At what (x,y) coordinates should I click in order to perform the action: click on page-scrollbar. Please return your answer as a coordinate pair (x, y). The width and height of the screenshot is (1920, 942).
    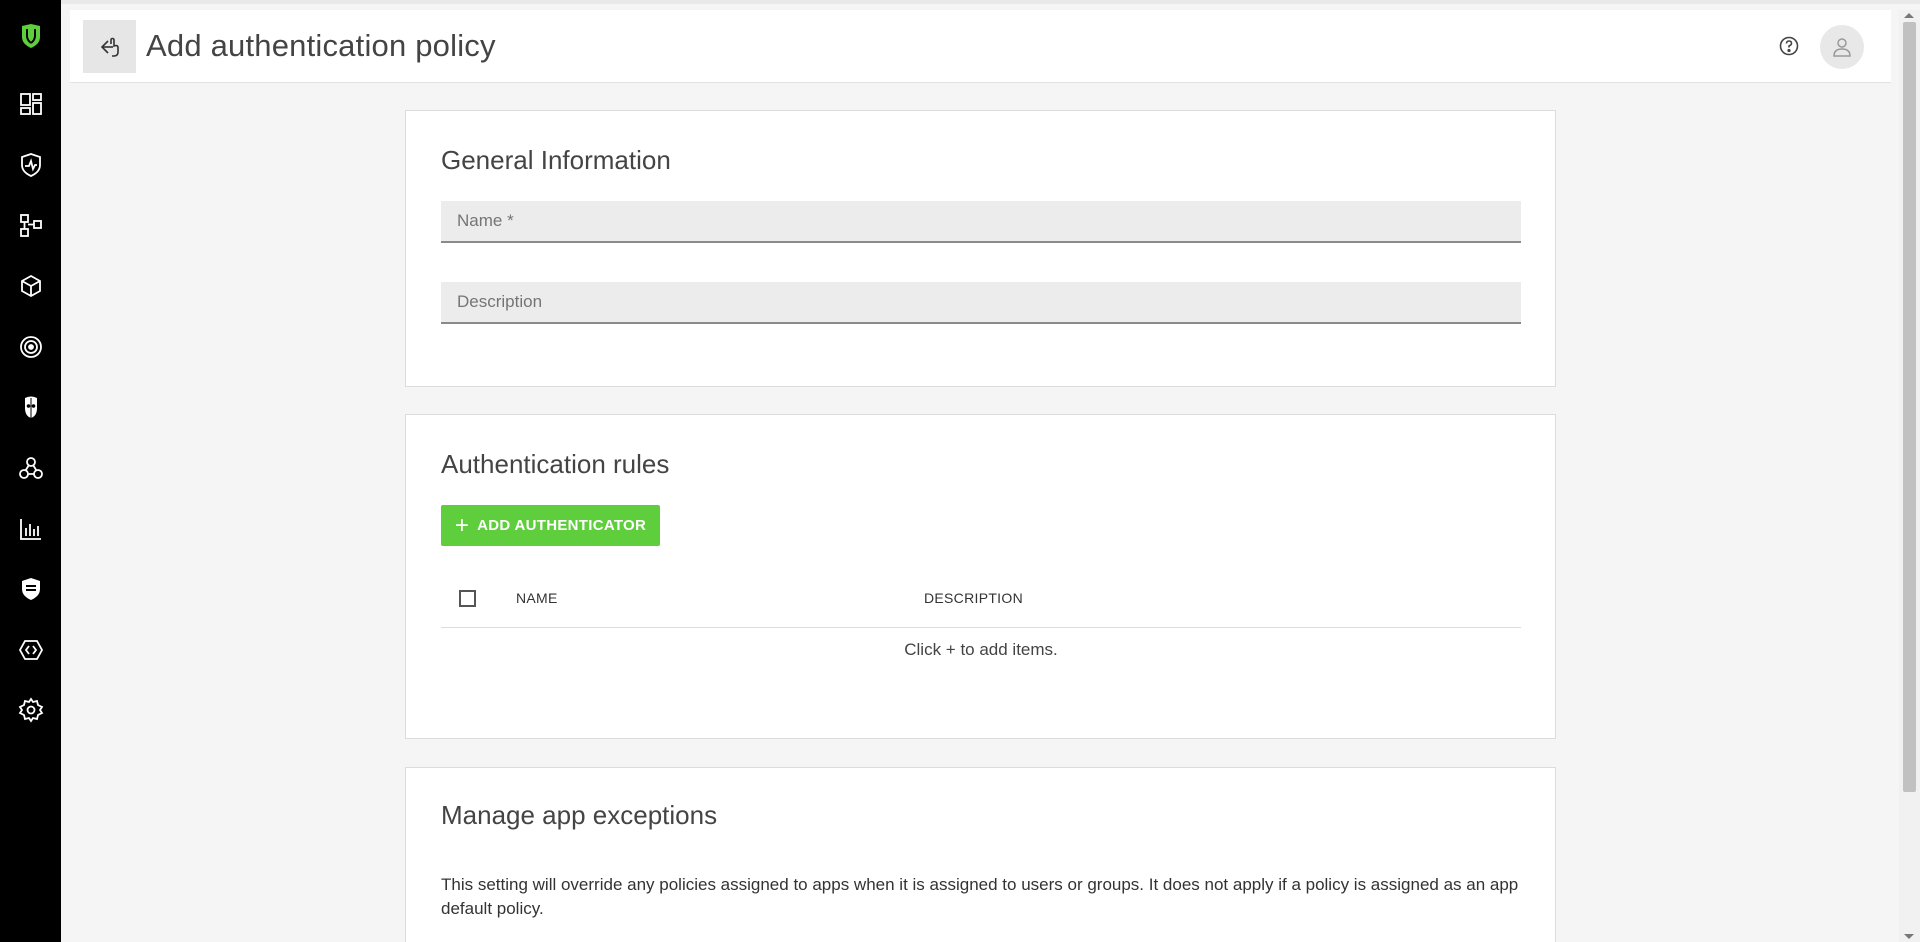
    Looking at the image, I should click on (1909, 476).